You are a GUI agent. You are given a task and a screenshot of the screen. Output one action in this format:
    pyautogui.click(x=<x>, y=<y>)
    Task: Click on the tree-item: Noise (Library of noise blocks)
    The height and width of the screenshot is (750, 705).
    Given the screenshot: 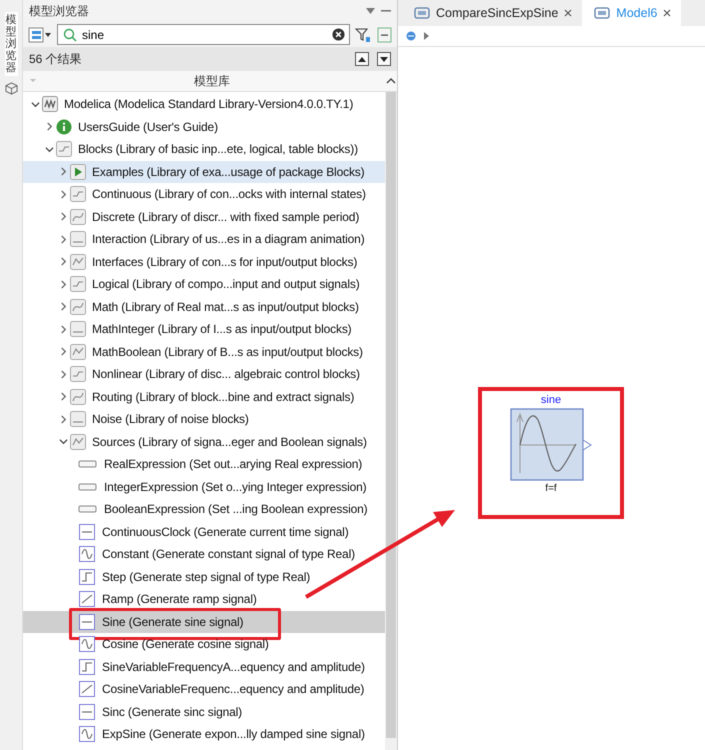 What is the action you would take?
    pyautogui.click(x=204, y=419)
    